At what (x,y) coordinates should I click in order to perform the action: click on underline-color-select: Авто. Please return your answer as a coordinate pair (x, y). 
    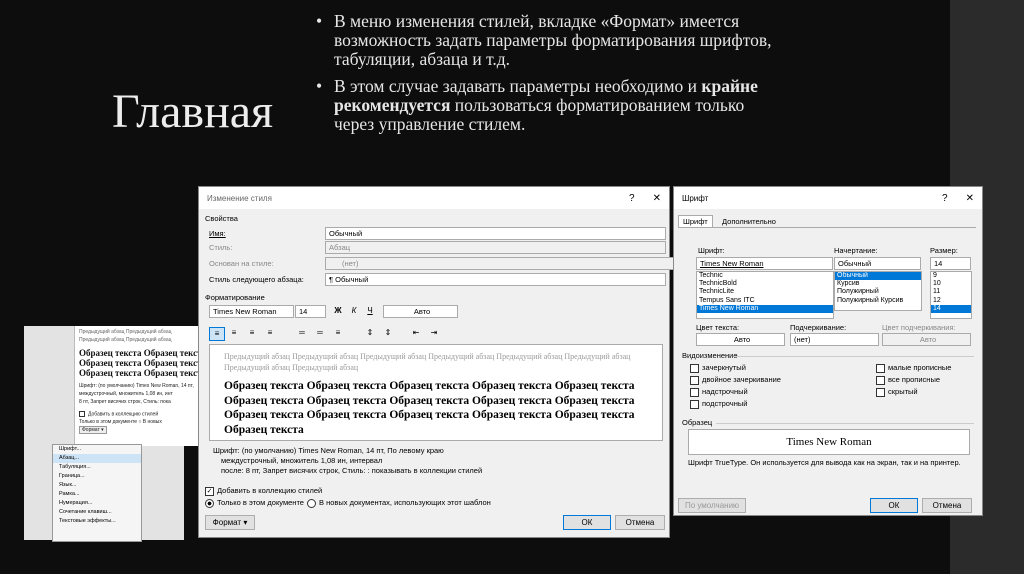
    Looking at the image, I should click on (926, 339).